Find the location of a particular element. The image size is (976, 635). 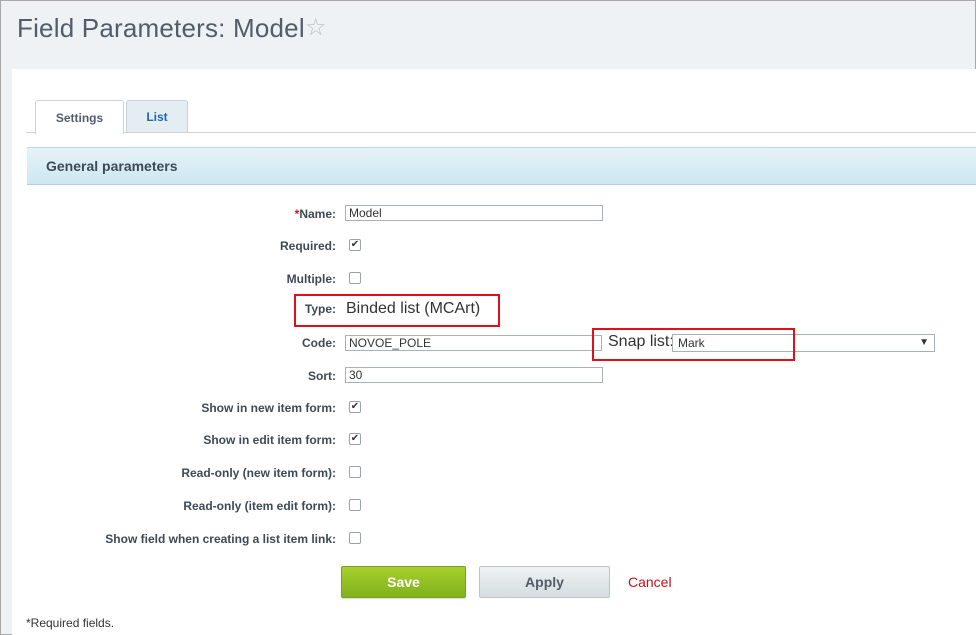

sort-input: 30 is located at coordinates (474, 375).